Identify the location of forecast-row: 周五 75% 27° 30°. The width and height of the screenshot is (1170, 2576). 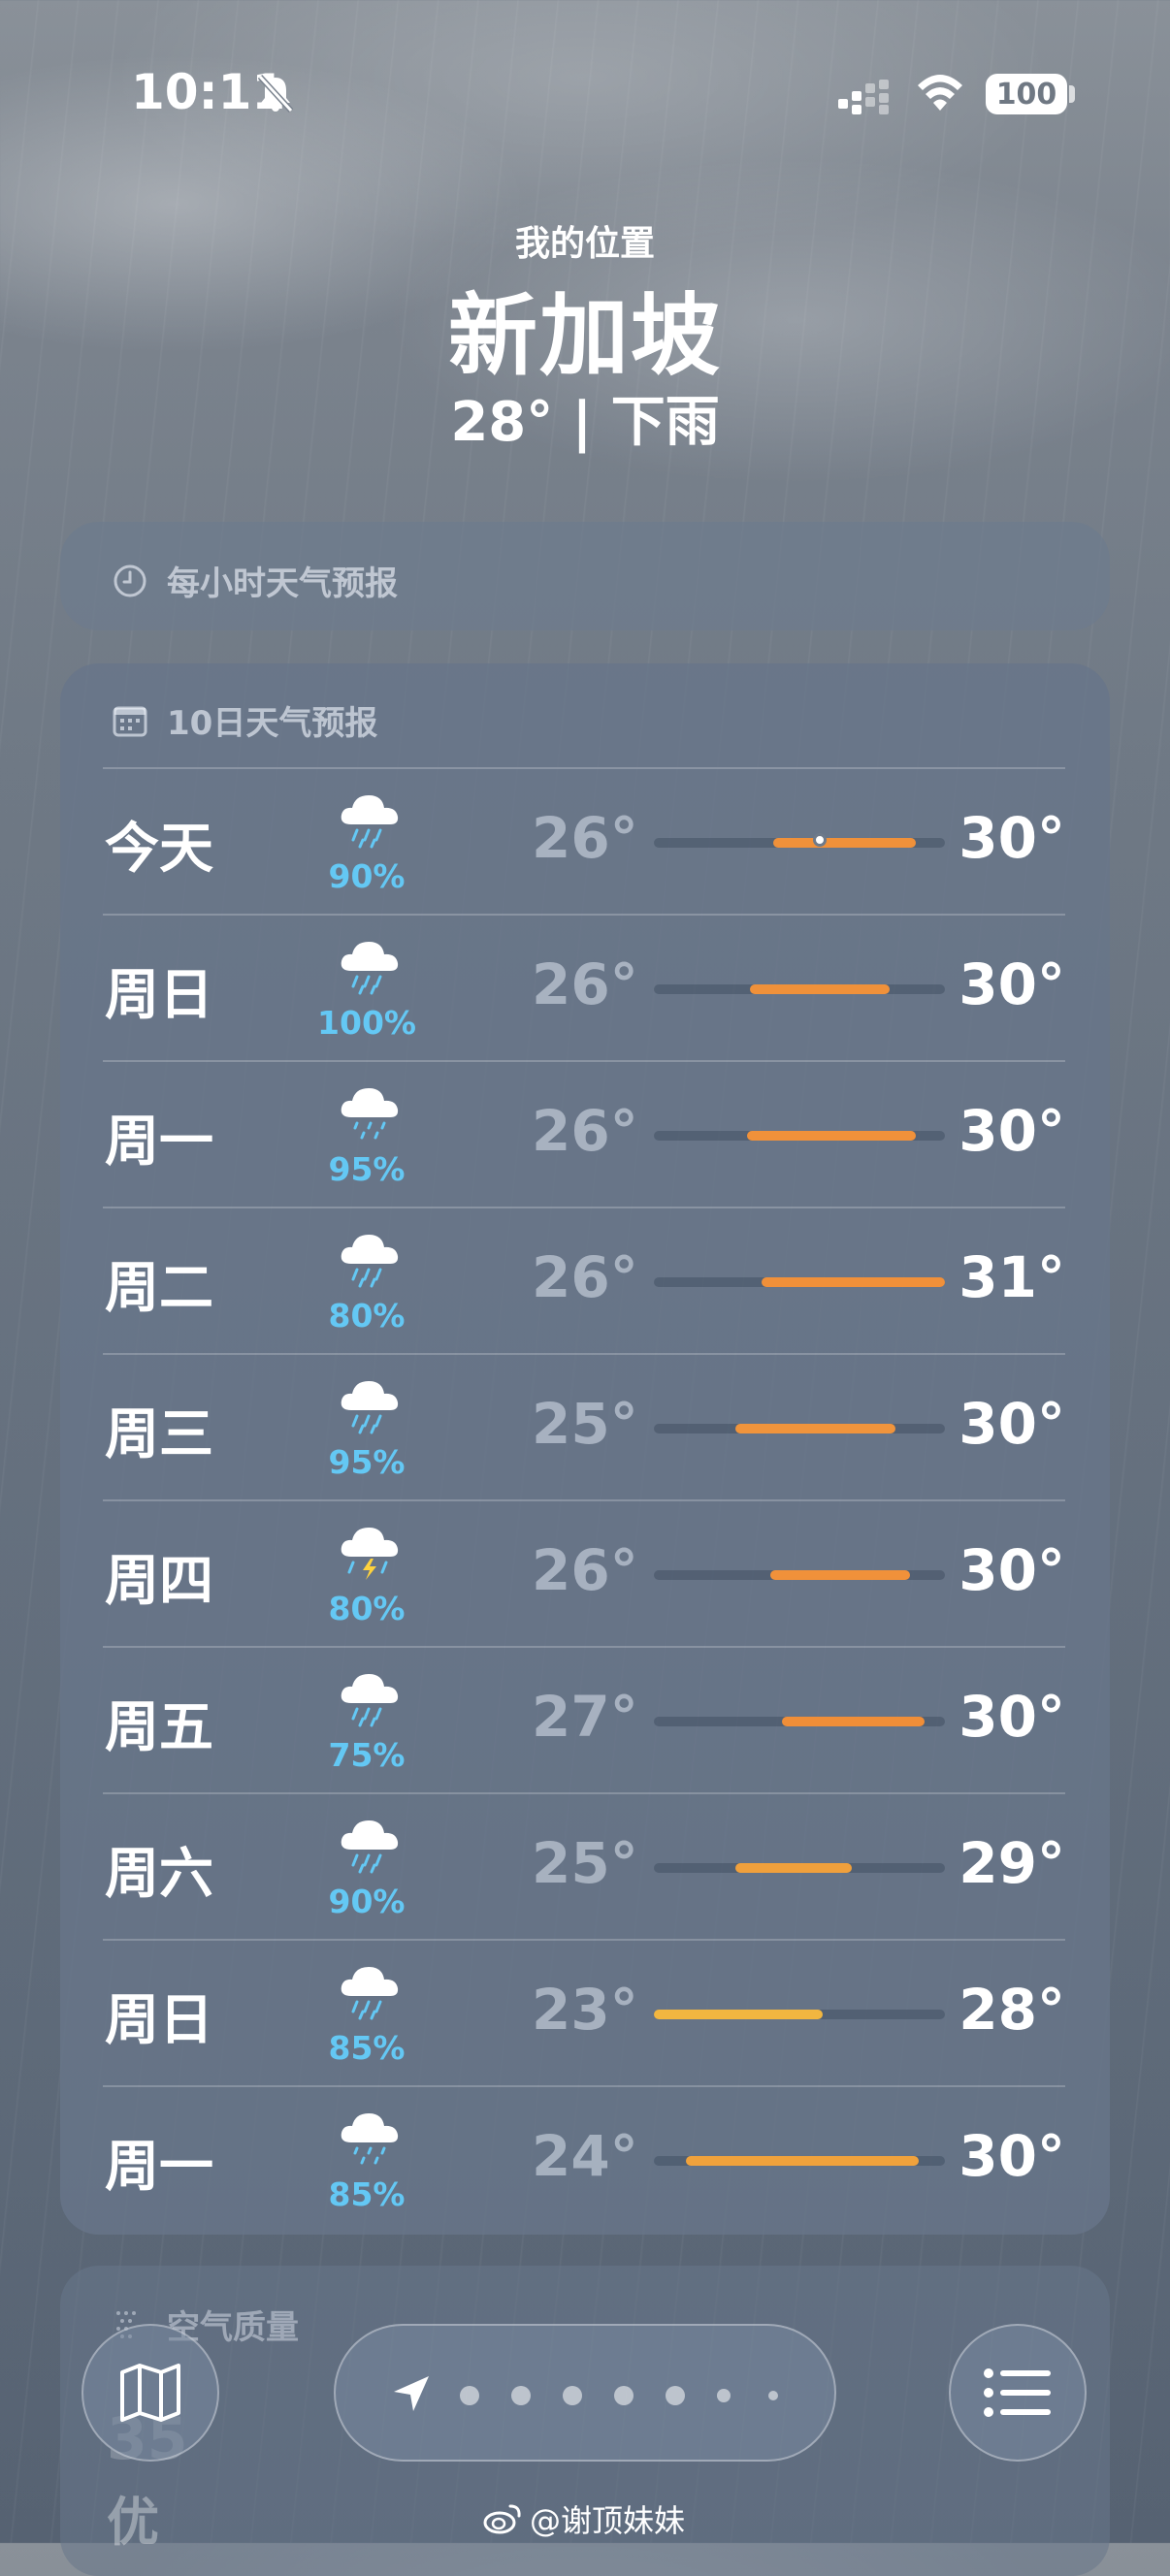
(585, 1720).